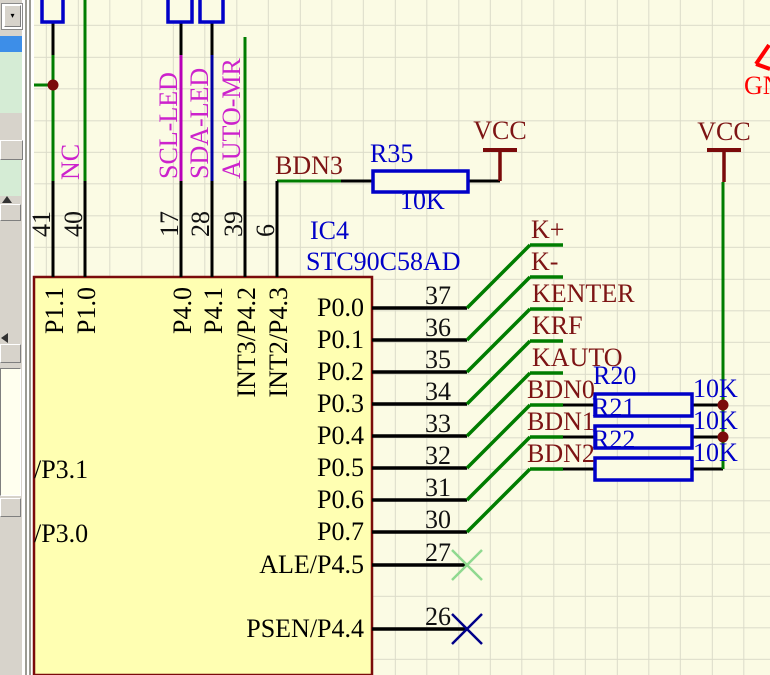  Describe the element at coordinates (169, 224) in the screenshot. I see `pin-number: 17` at that location.